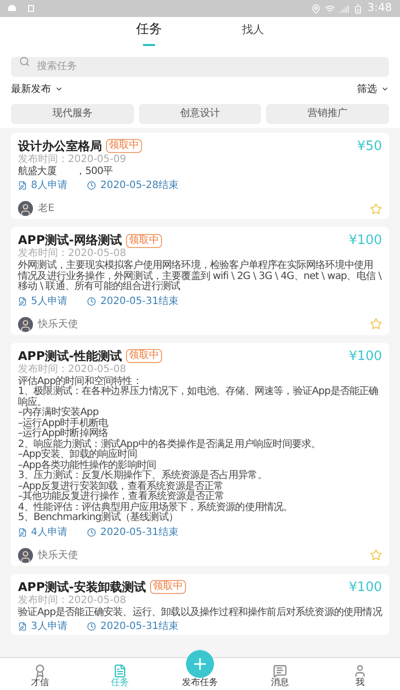  Describe the element at coordinates (316, 9) in the screenshot. I see `location-icon` at that location.